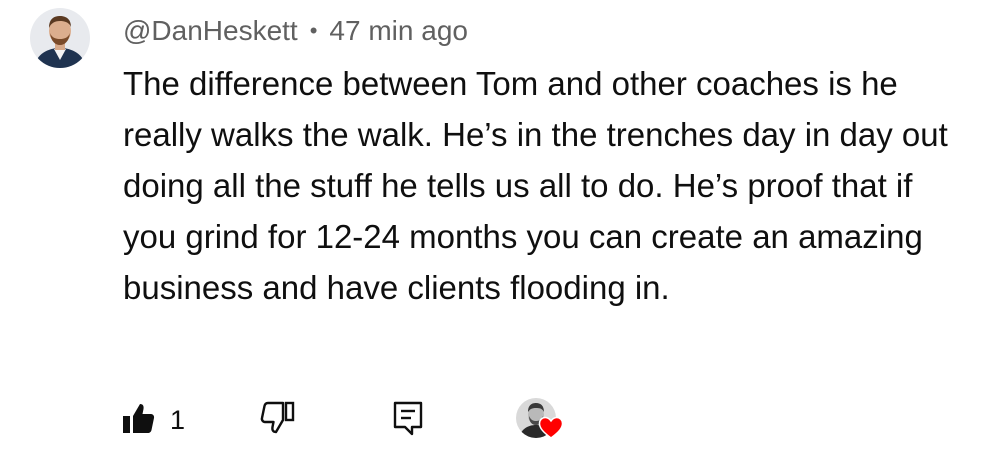  I want to click on thumbs-up-filled-icon, so click(138, 420).